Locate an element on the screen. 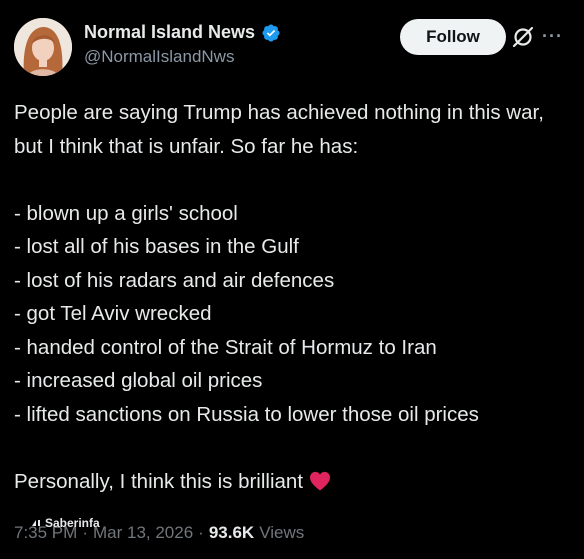 The height and width of the screenshot is (559, 584). red-heart-emoji-icon is located at coordinates (320, 481).